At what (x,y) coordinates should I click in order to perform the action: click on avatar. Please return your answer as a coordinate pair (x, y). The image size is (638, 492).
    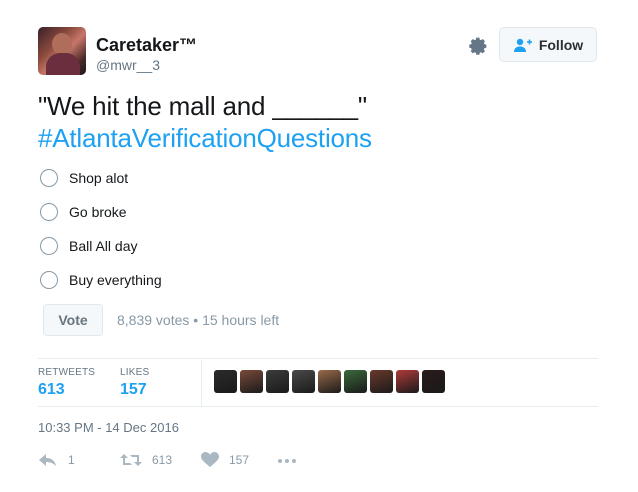
    Looking at the image, I should click on (62, 51).